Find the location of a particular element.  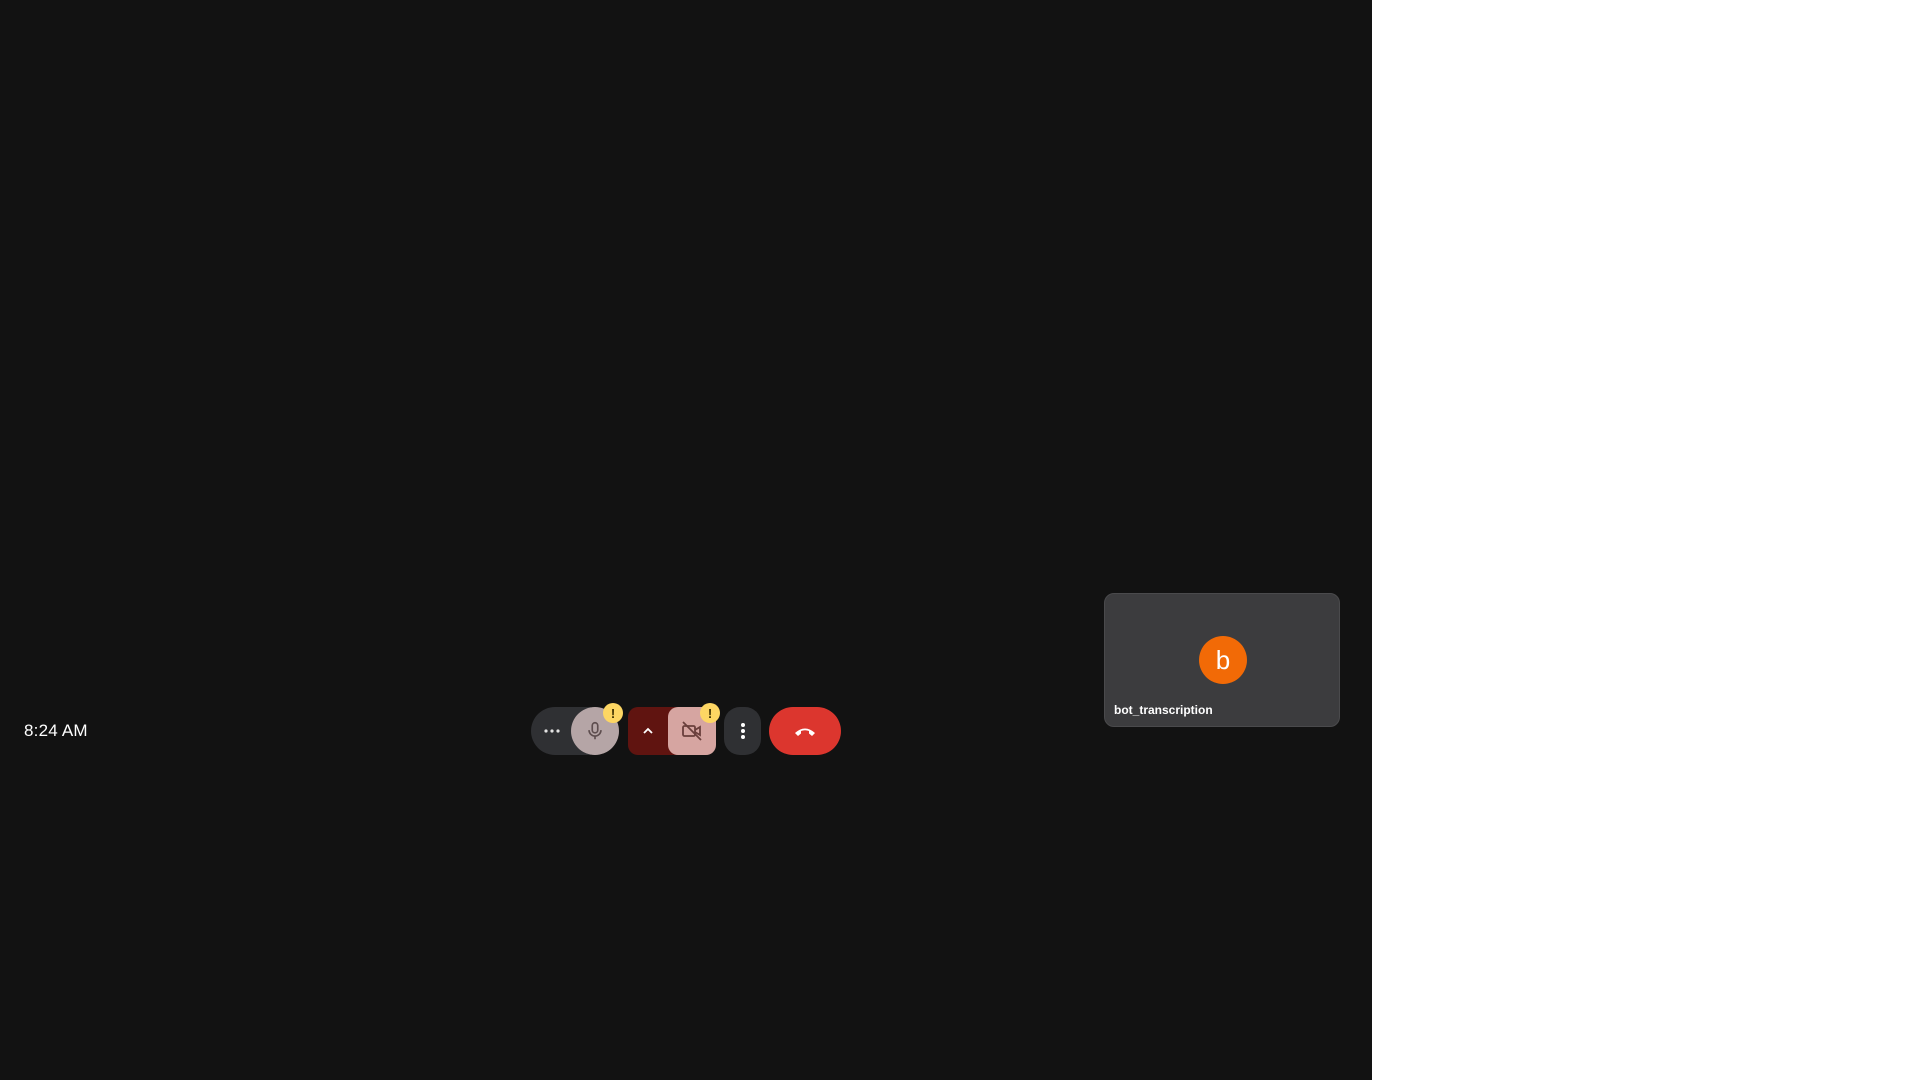

more-vert-icon is located at coordinates (743, 731).